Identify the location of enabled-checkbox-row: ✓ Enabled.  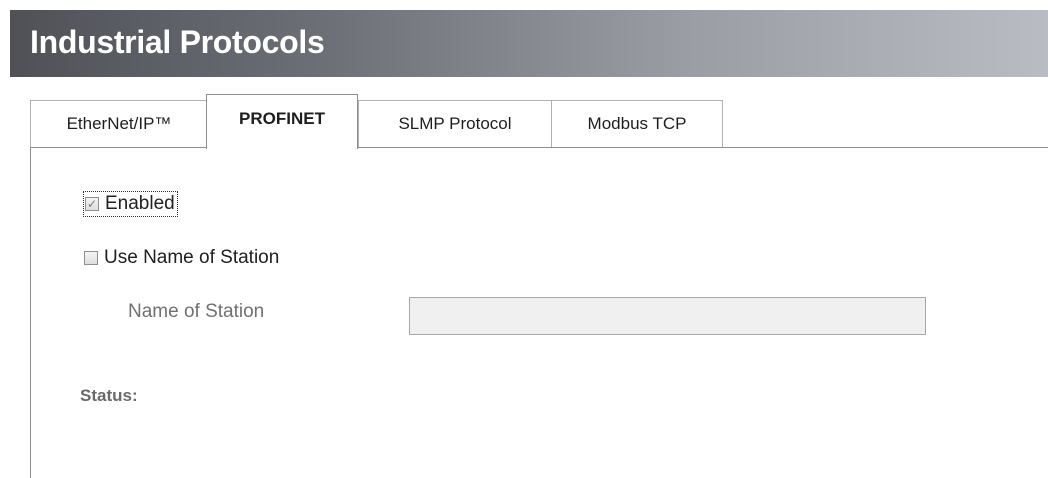
(130, 204).